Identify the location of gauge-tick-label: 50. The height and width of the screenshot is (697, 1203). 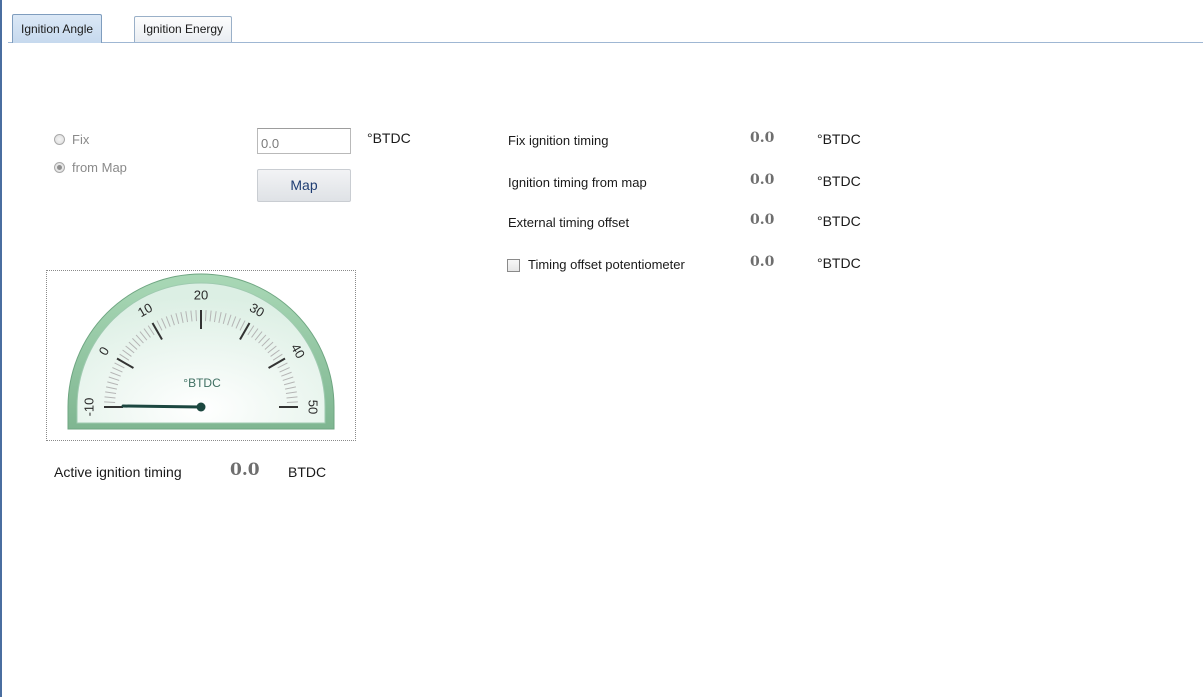
(313, 407).